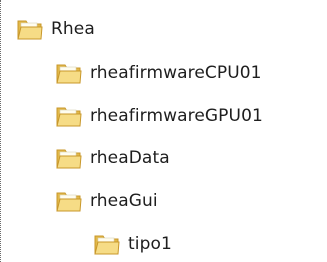 This screenshot has width=327, height=262. Describe the element at coordinates (176, 116) in the screenshot. I see `tree-item-label: rheafirmwareGPU01` at that location.